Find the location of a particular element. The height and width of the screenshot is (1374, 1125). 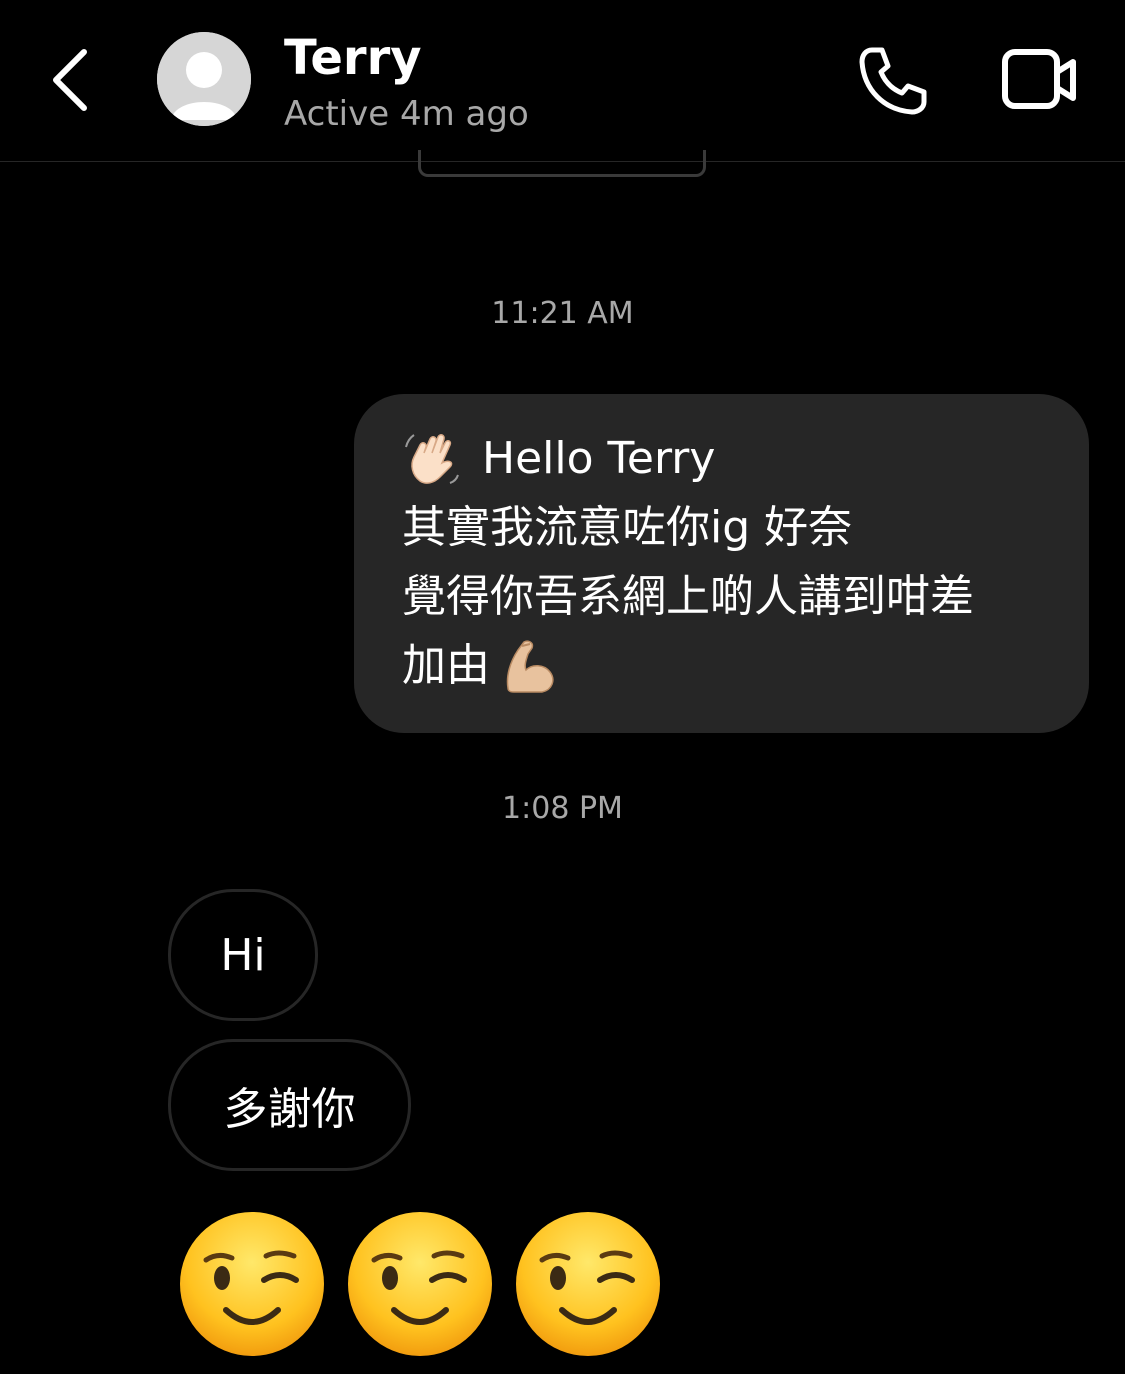

audio-call-button is located at coordinates (892, 80).